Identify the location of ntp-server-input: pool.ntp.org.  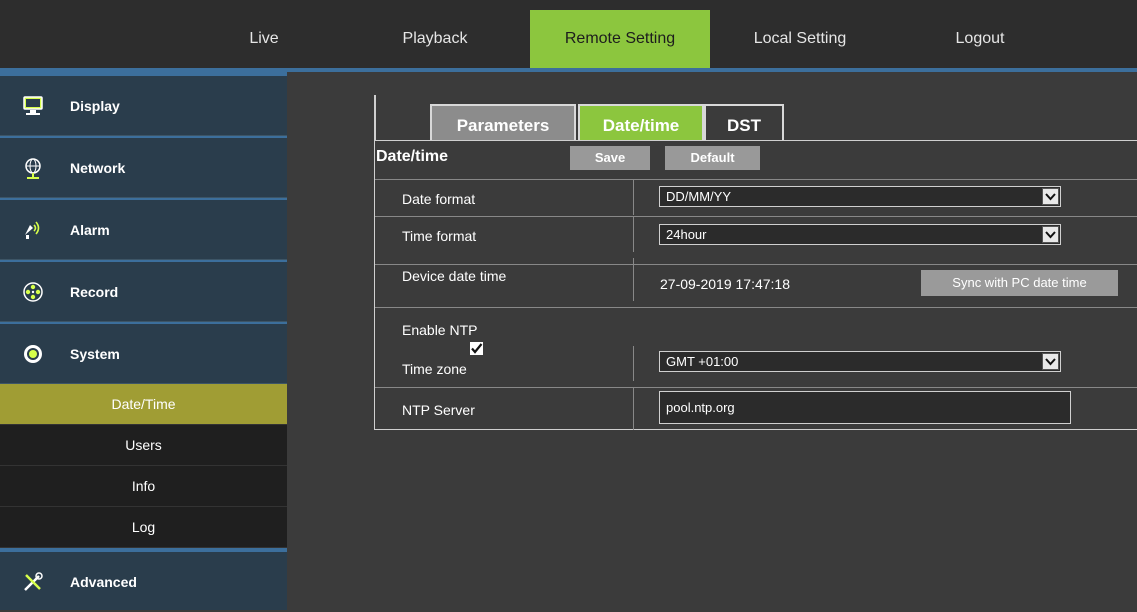
(865, 407).